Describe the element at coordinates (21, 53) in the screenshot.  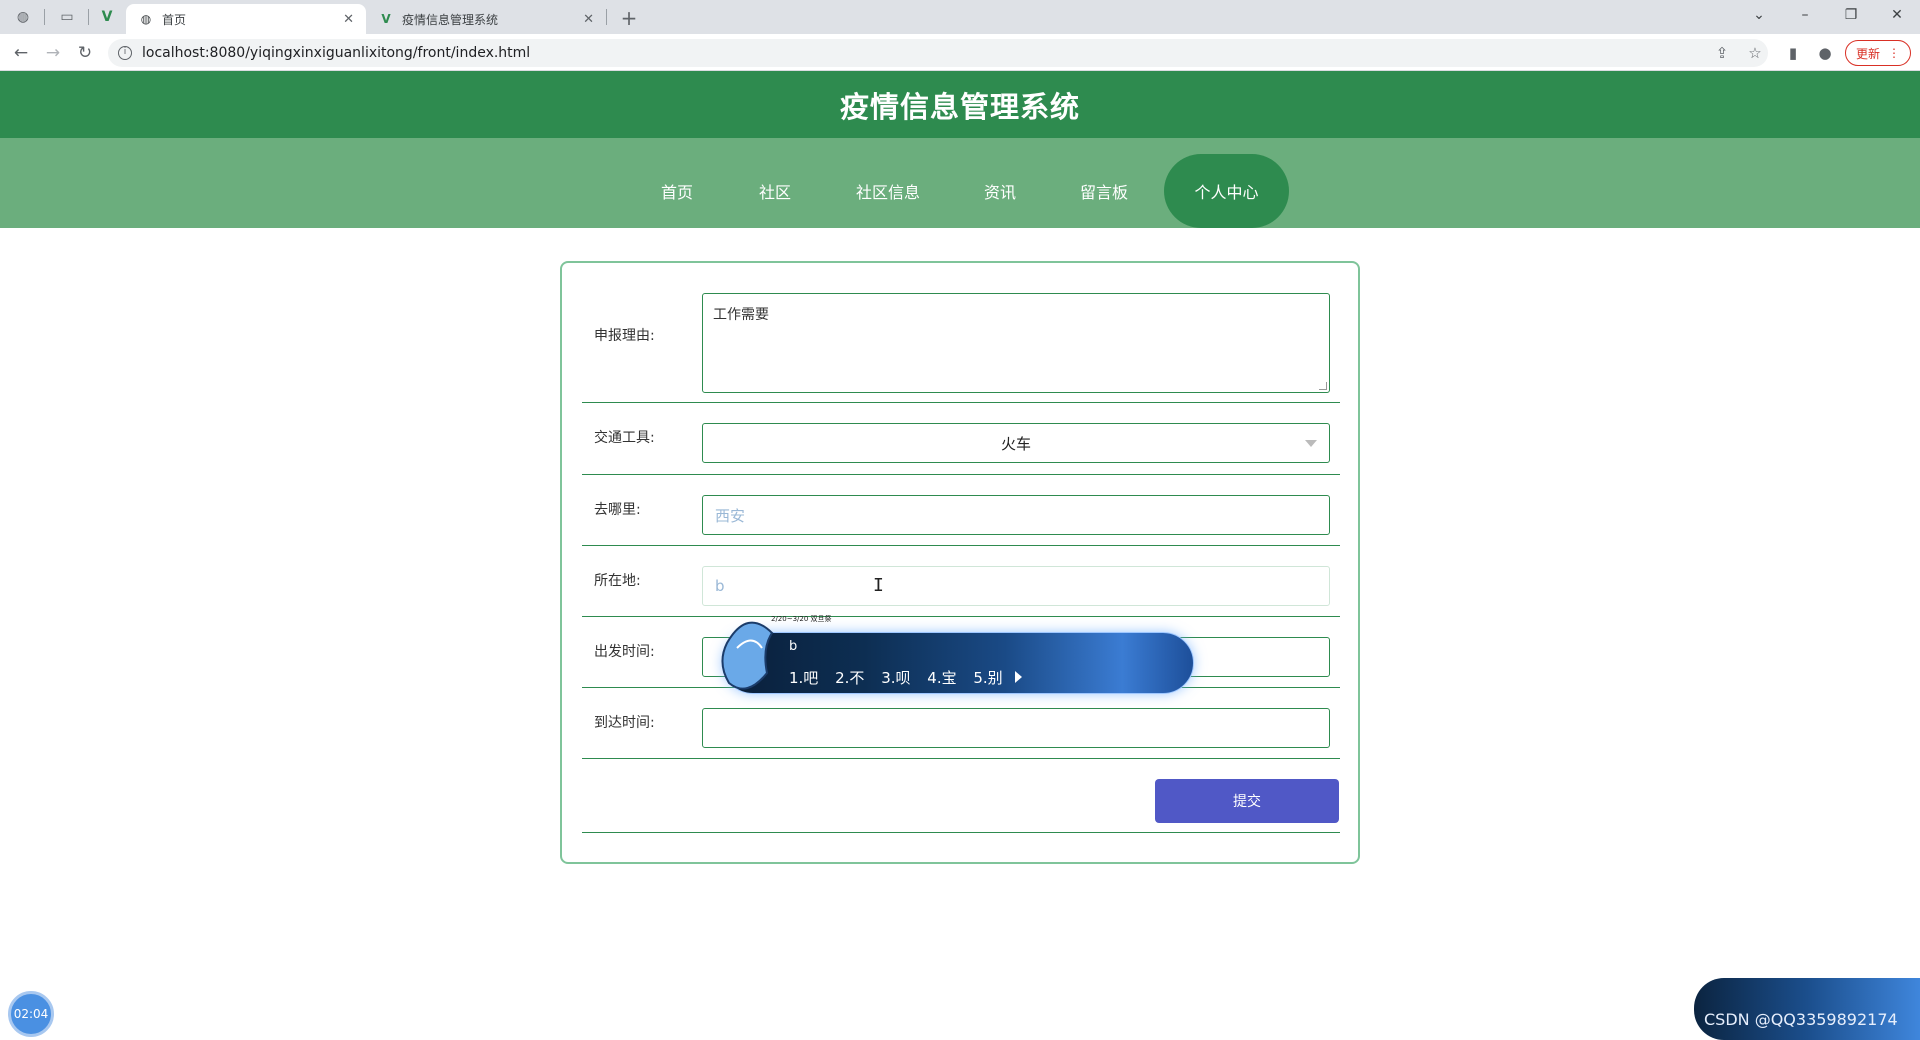
I see `back-button: ←` at that location.